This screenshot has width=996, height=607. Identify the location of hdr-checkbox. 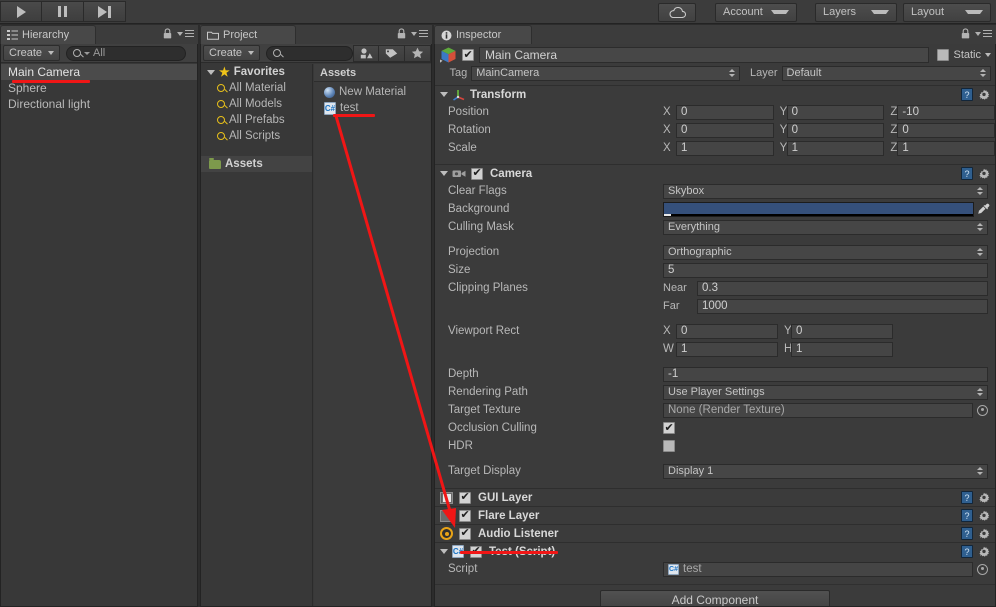
(669, 446).